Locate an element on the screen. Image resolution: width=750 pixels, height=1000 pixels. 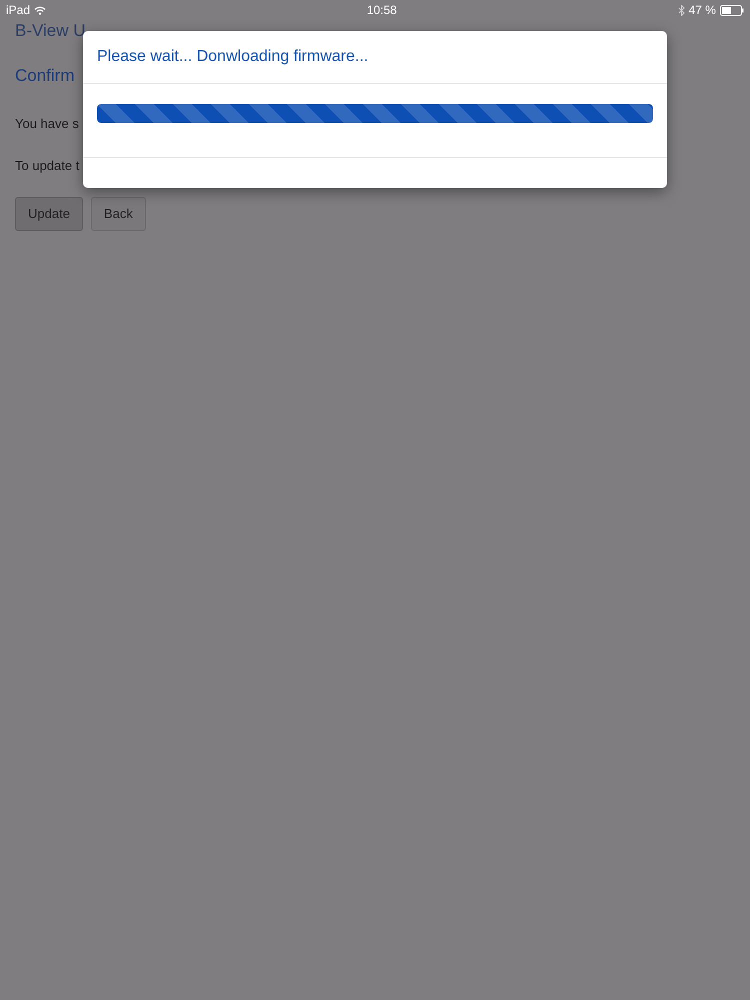
clock-time: 10:58 is located at coordinates (381, 10).